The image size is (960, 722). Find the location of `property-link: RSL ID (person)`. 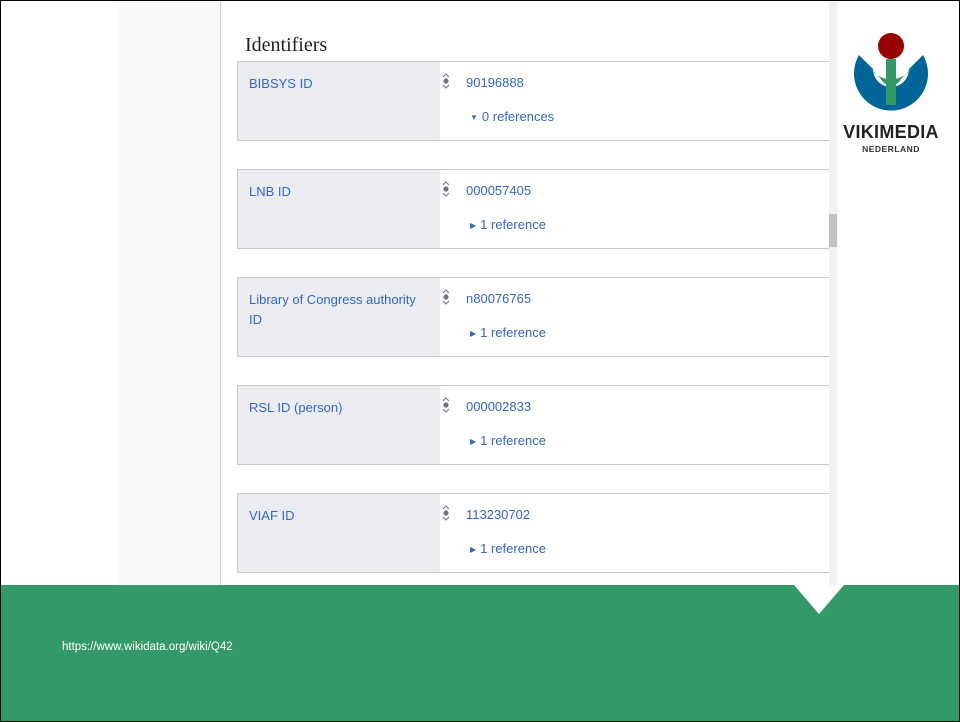

property-link: RSL ID (person) is located at coordinates (295, 407).